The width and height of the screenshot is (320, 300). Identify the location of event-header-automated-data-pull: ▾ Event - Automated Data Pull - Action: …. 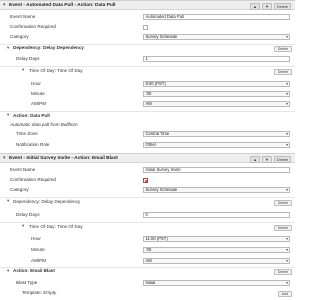
(147, 5).